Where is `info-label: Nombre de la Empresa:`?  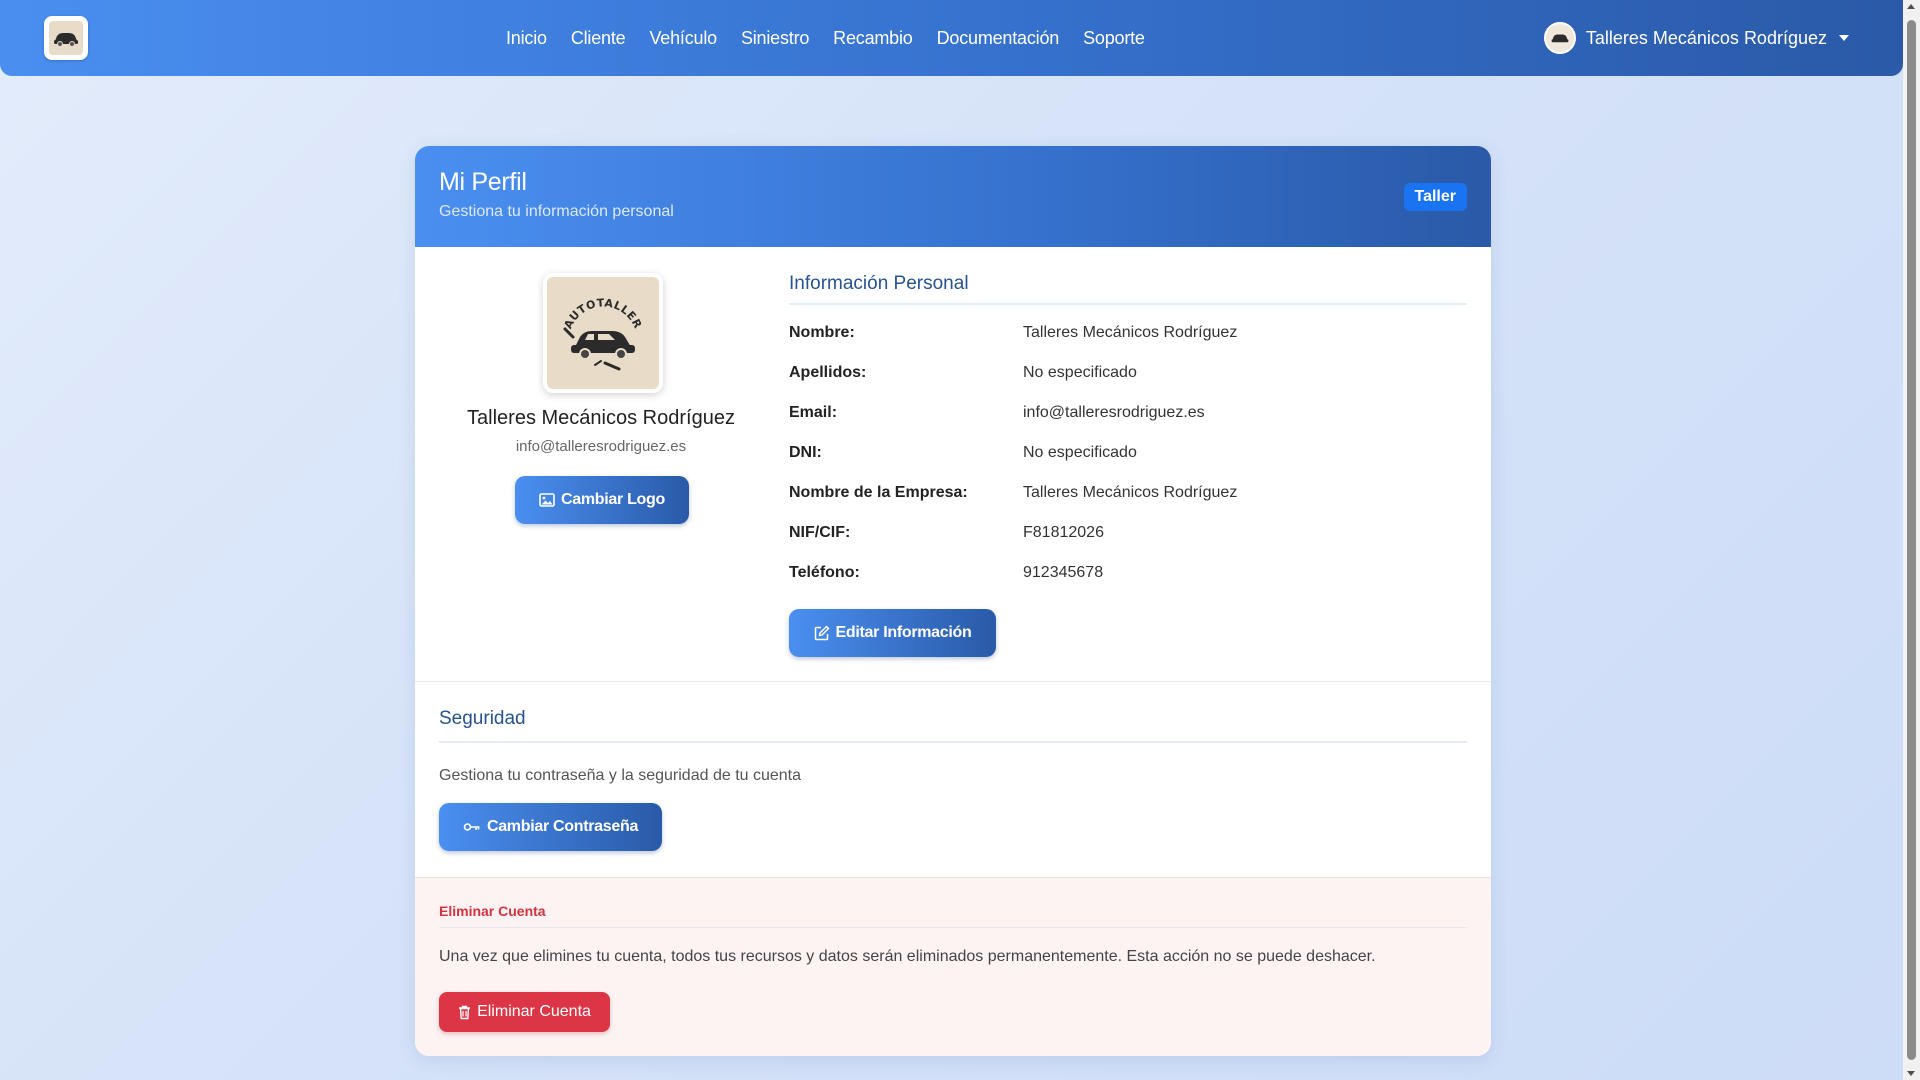
info-label: Nombre de la Empresa: is located at coordinates (878, 492).